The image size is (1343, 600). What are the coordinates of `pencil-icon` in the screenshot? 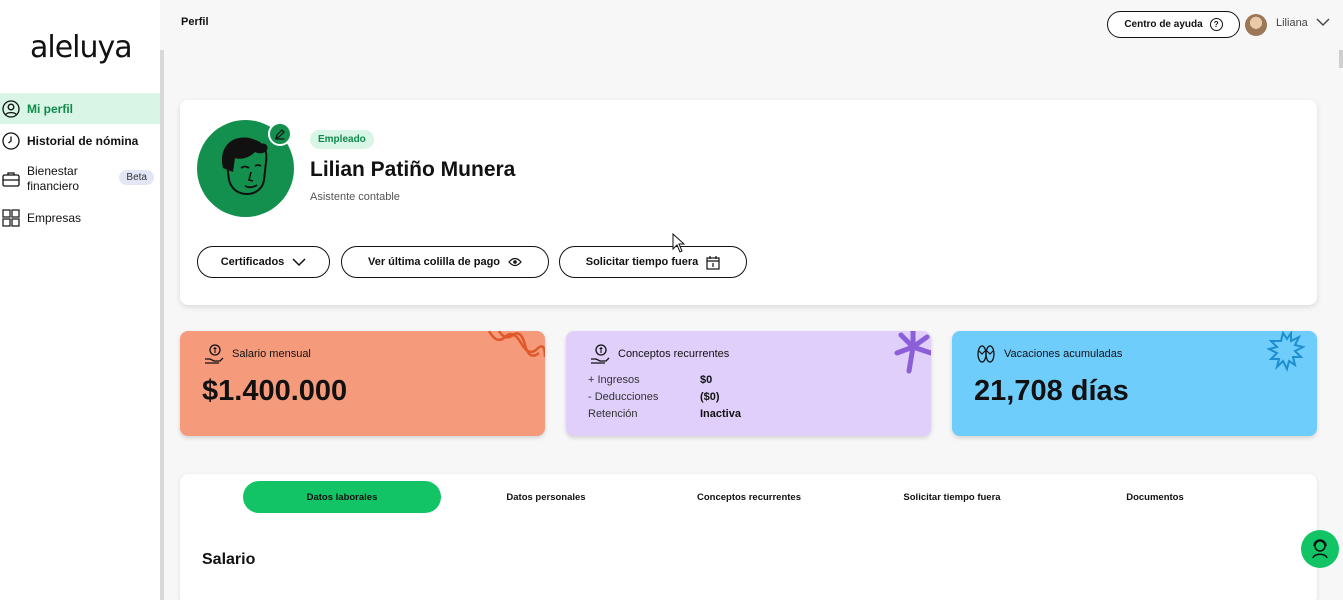 It's located at (280, 134).